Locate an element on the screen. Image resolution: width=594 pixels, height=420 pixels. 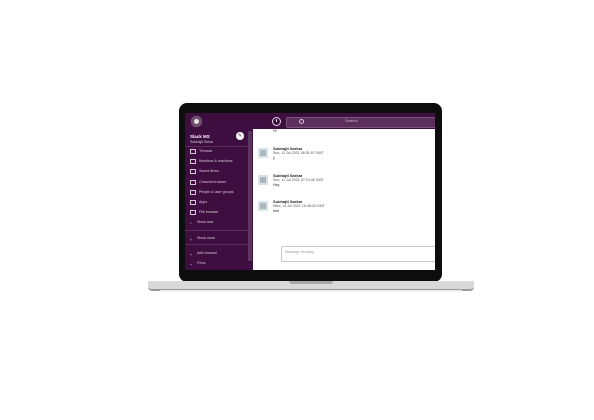
compose-button: ✎ is located at coordinates (240, 136).